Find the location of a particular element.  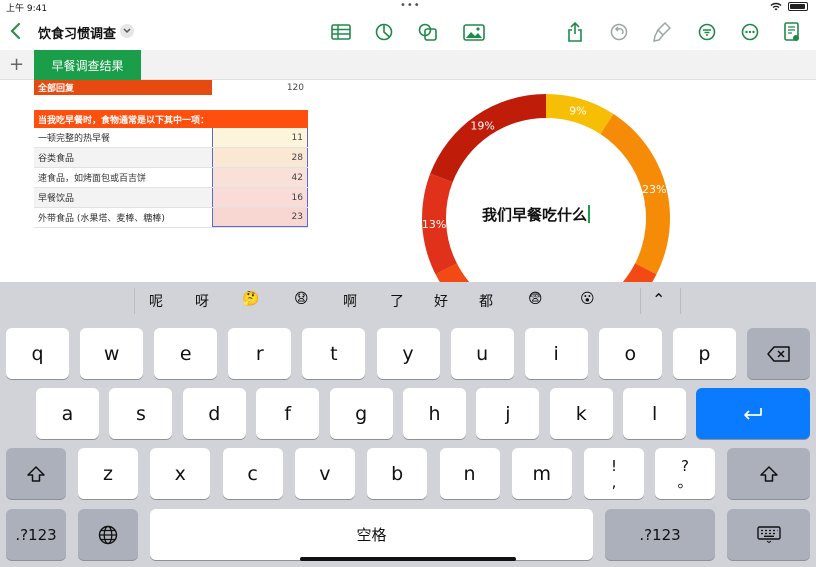

share-icon is located at coordinates (575, 32).